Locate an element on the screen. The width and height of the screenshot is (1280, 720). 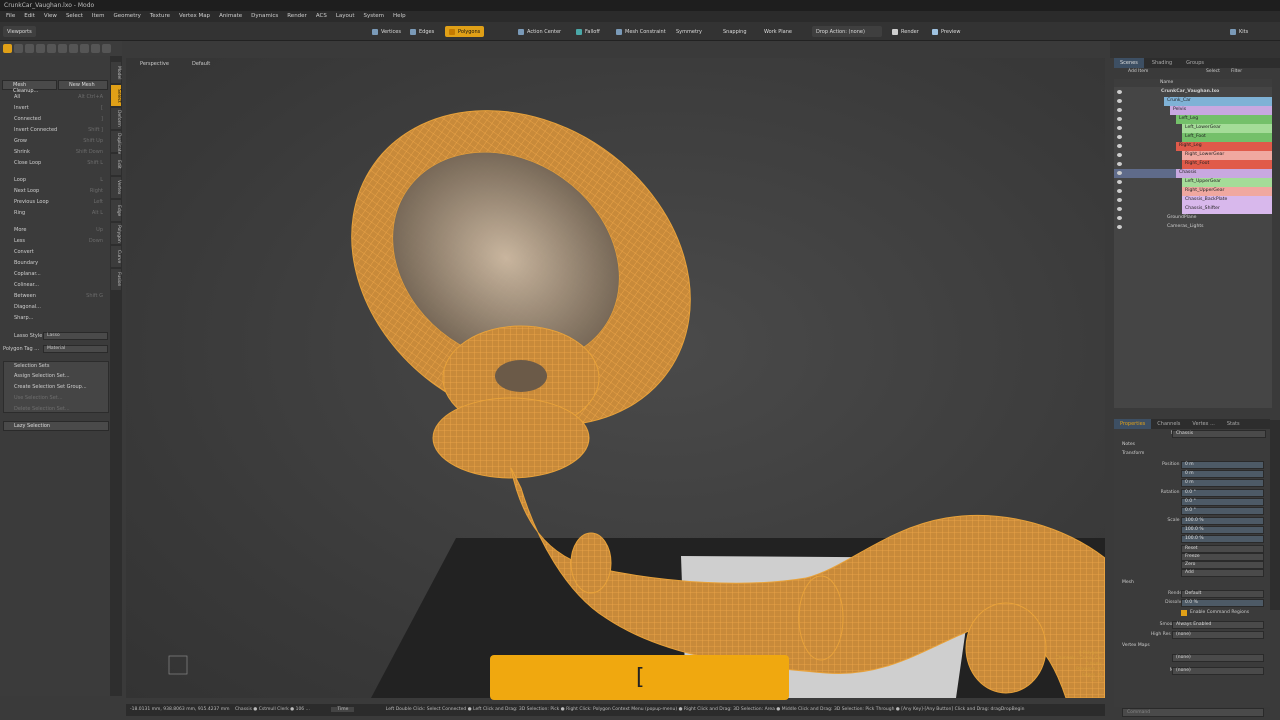
drop-action-select: Drop Action: (none) is located at coordinates (847, 31).